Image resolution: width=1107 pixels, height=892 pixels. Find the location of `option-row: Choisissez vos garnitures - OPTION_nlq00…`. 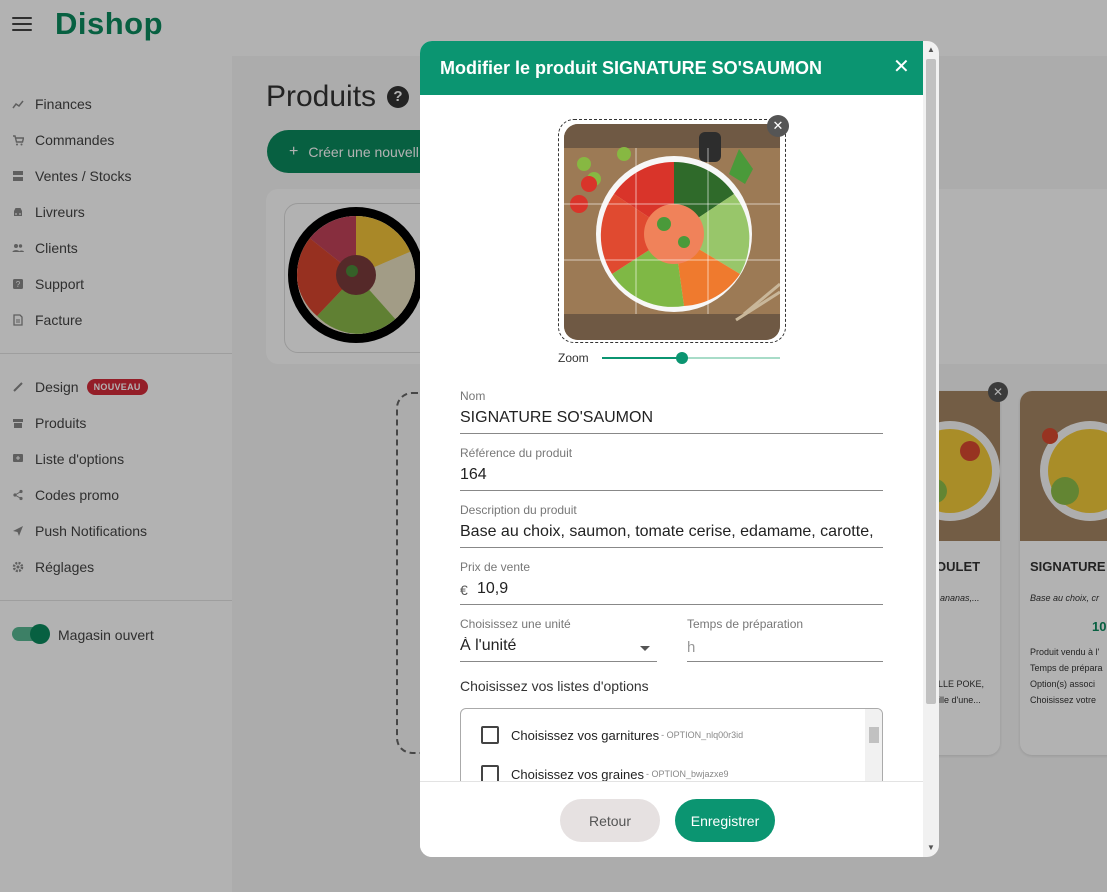

option-row: Choisissez vos garnitures - OPTION_nlq00… is located at coordinates (612, 735).